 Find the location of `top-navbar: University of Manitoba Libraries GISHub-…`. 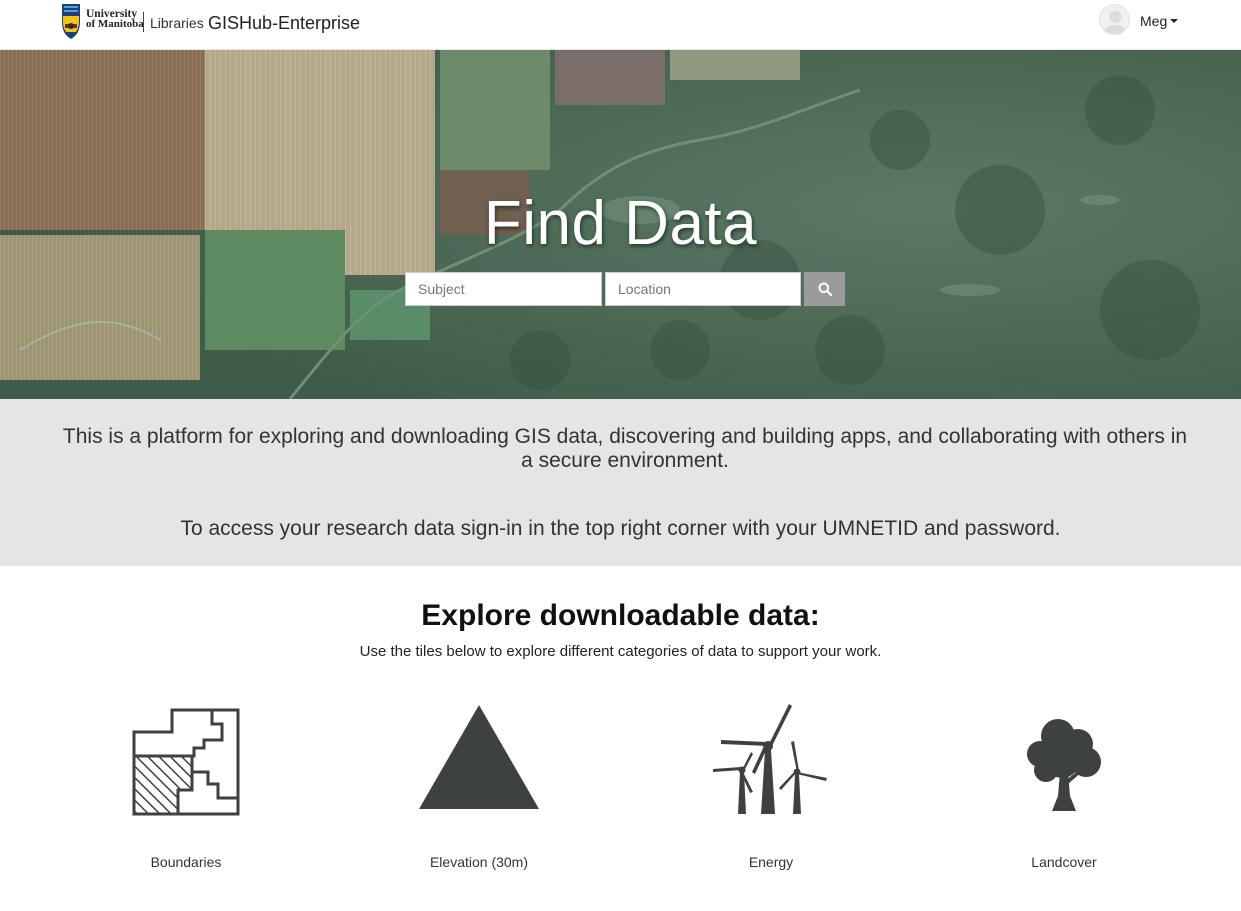

top-navbar: University of Manitoba Libraries GISHub-… is located at coordinates (620, 25).